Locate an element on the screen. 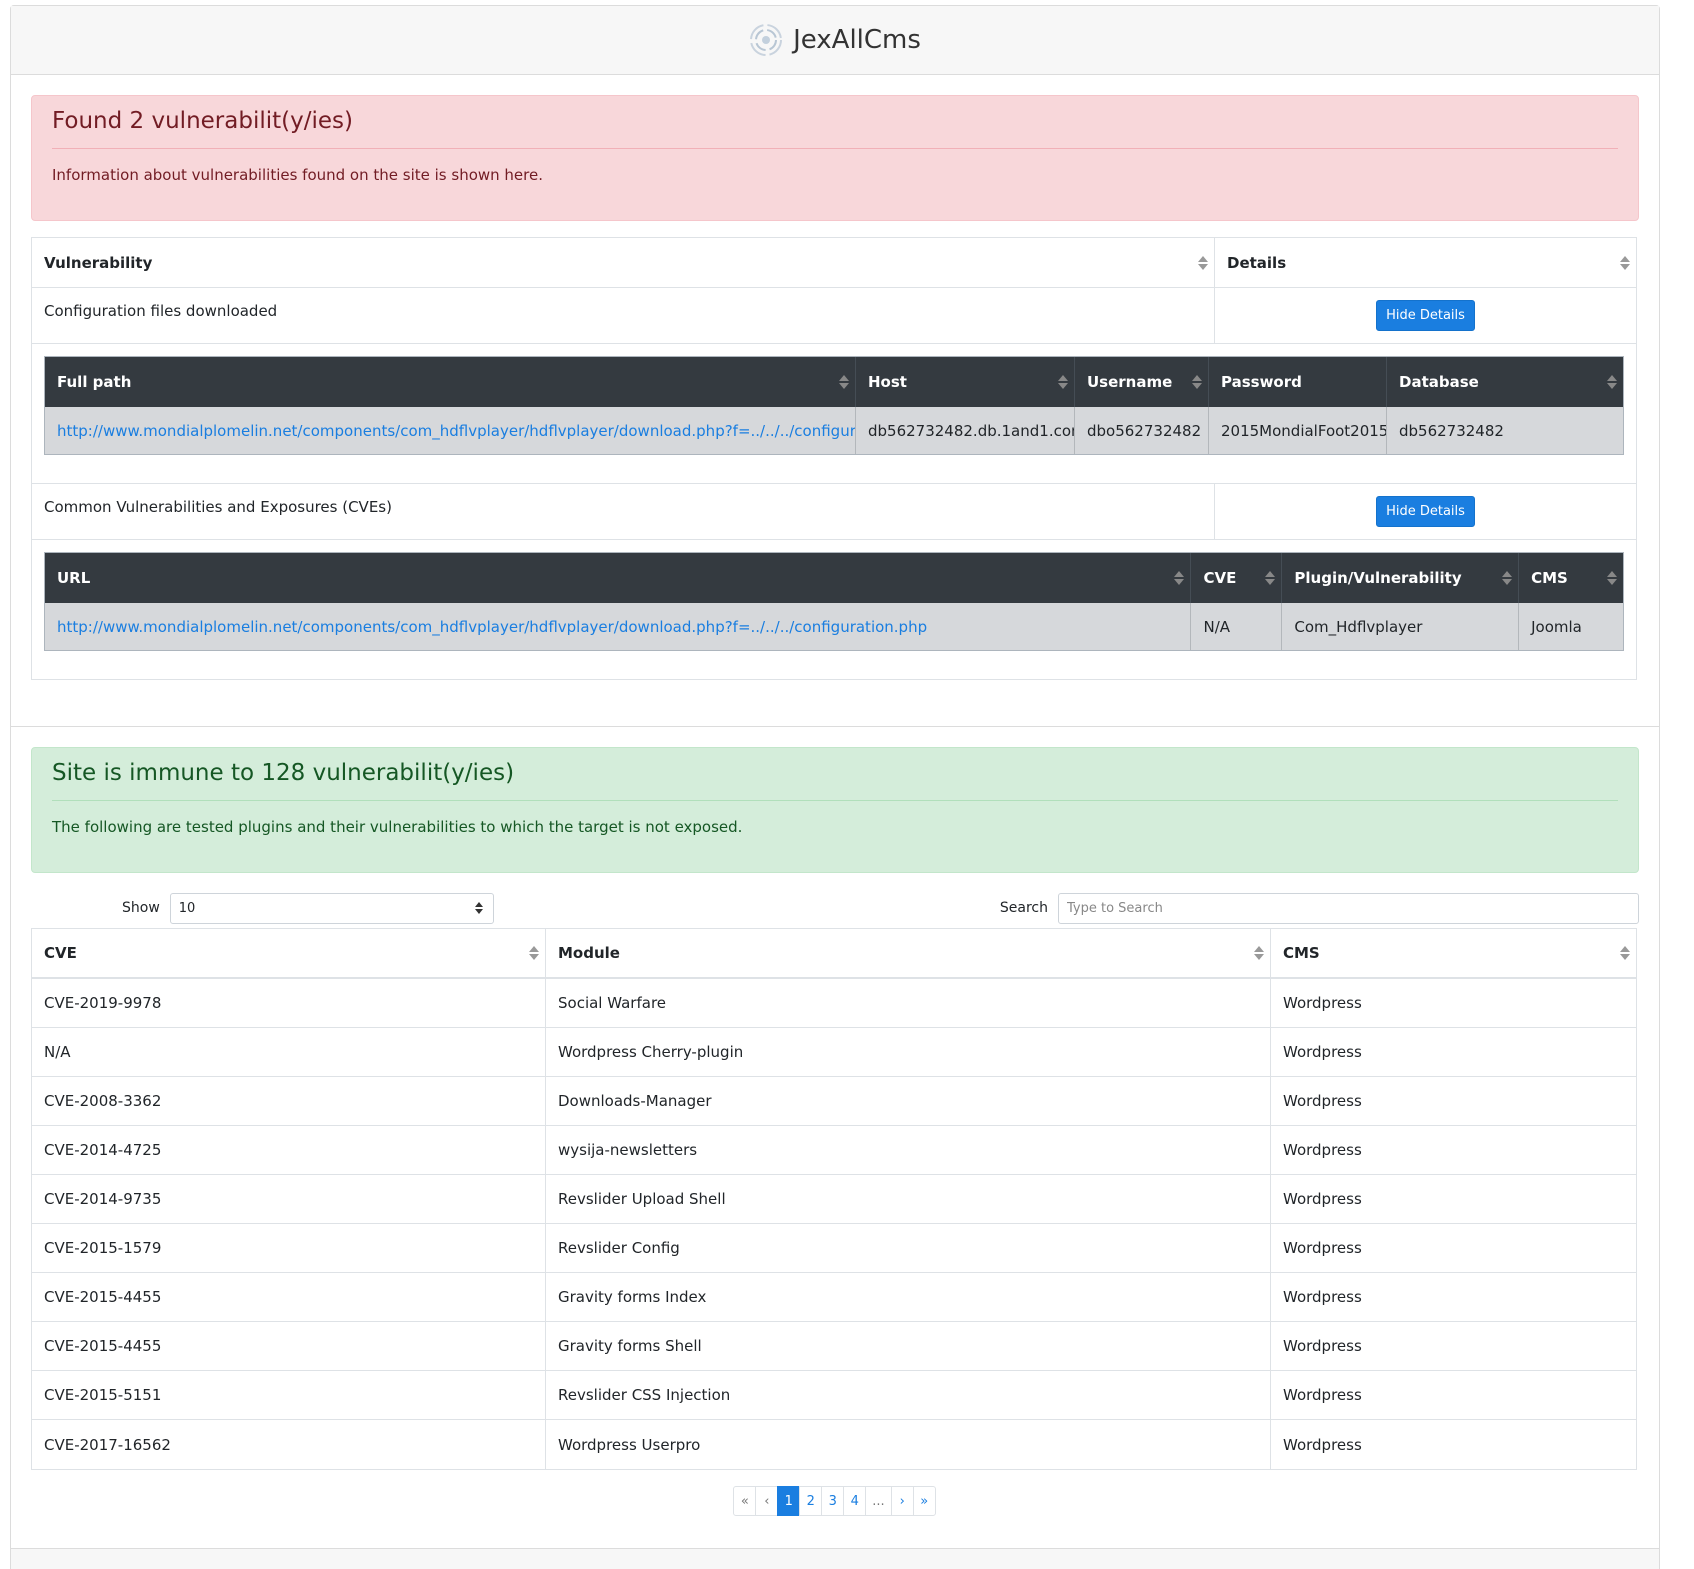 The height and width of the screenshot is (1569, 1694). app-title: JexAllCms is located at coordinates (857, 40).